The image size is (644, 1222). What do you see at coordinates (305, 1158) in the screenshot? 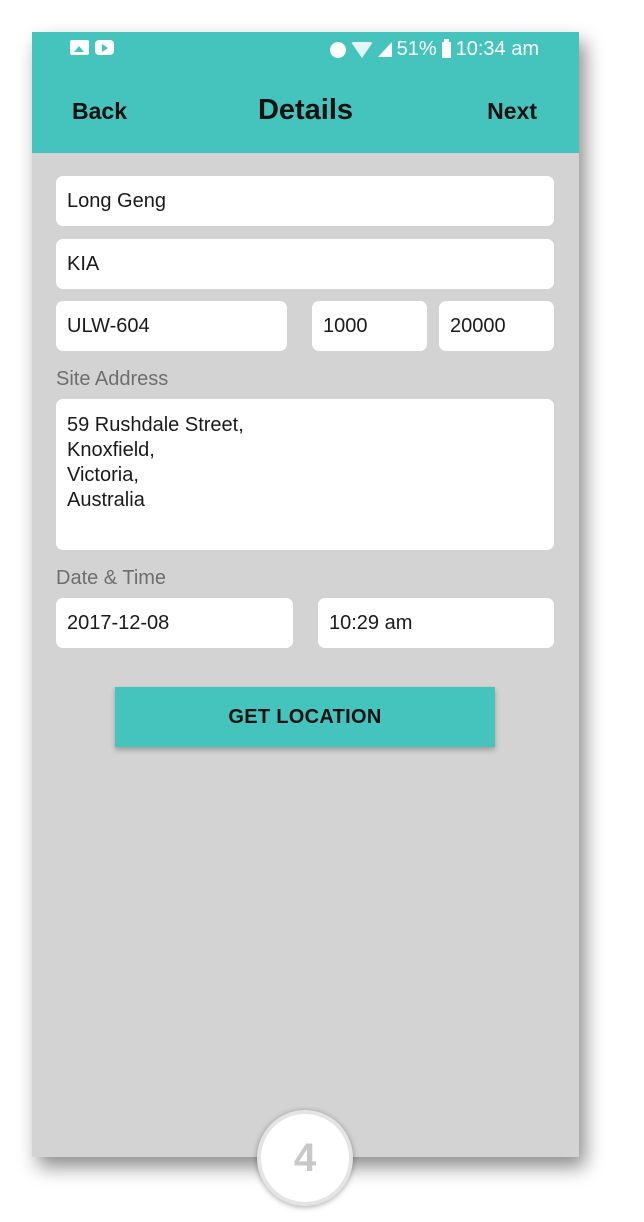
I see `step-number-badge: 4` at bounding box center [305, 1158].